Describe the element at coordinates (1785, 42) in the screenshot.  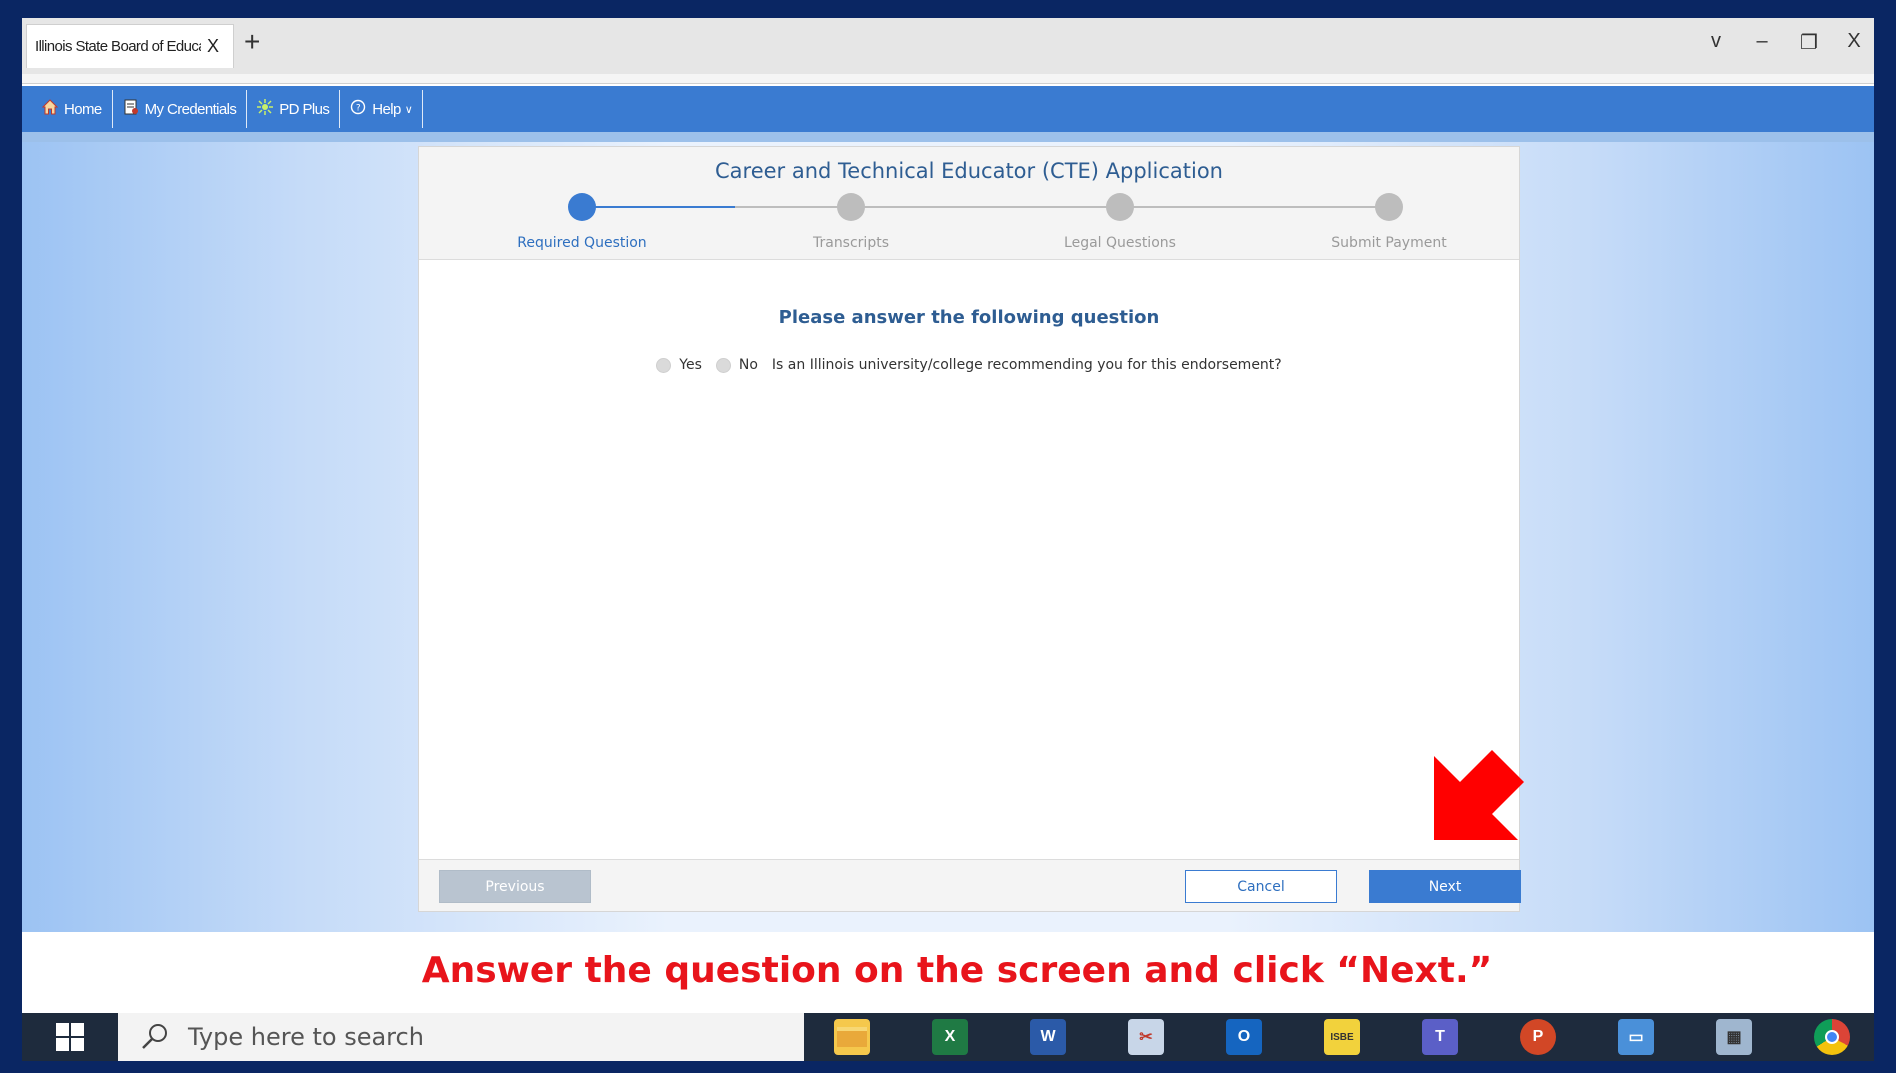
I see `window-controls: v – ❐ X` at that location.